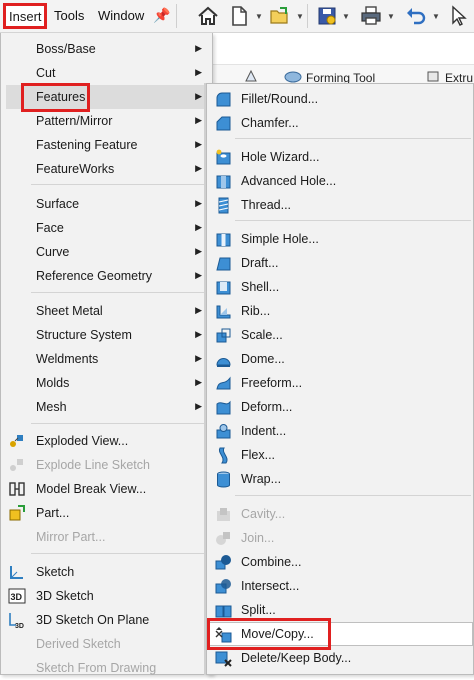 The width and height of the screenshot is (474, 680). I want to click on menu-item-label: Fastening Feature, so click(87, 145).